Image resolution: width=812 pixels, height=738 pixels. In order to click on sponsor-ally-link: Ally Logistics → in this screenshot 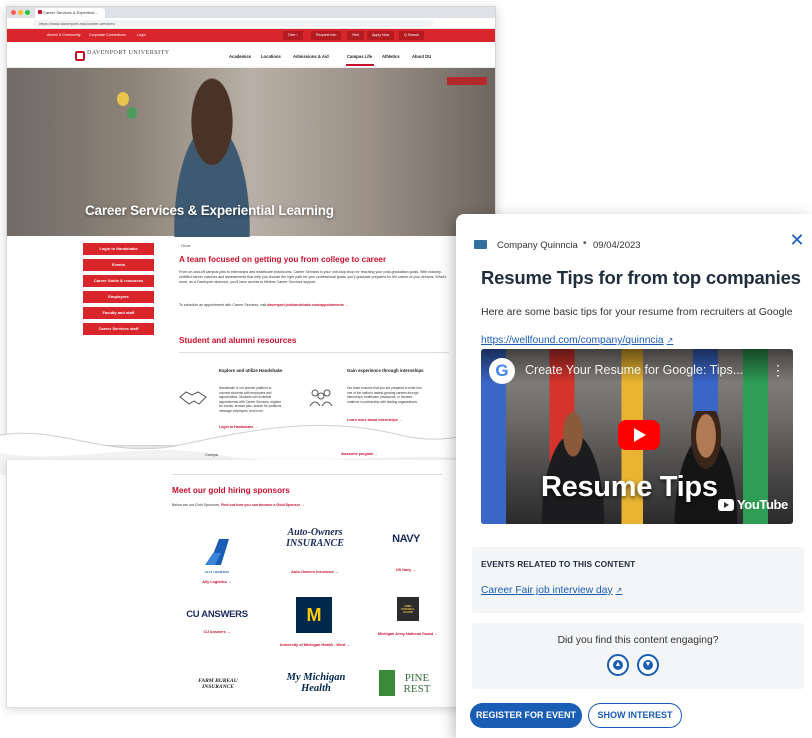, I will do `click(217, 582)`.